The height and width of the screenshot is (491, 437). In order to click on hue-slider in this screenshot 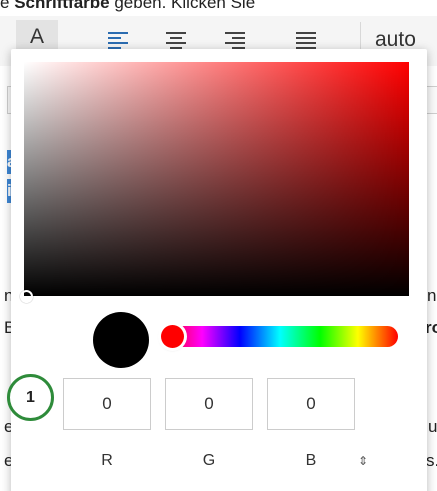, I will do `click(280, 336)`.